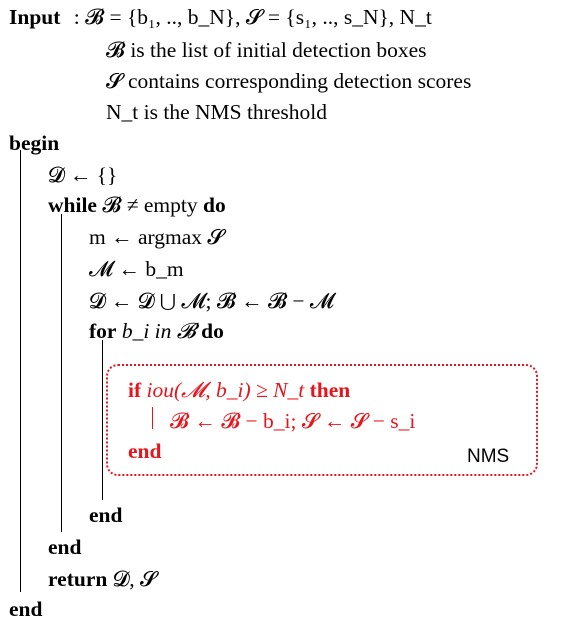 The width and height of the screenshot is (578, 640). Describe the element at coordinates (134, 579) in the screenshot. I see `return-values: 𝓓, 𝓢` at that location.